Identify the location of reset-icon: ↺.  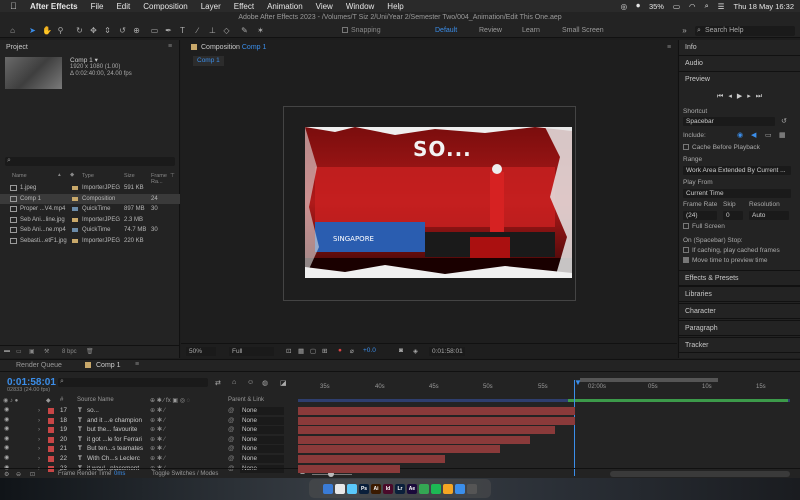
(784, 121).